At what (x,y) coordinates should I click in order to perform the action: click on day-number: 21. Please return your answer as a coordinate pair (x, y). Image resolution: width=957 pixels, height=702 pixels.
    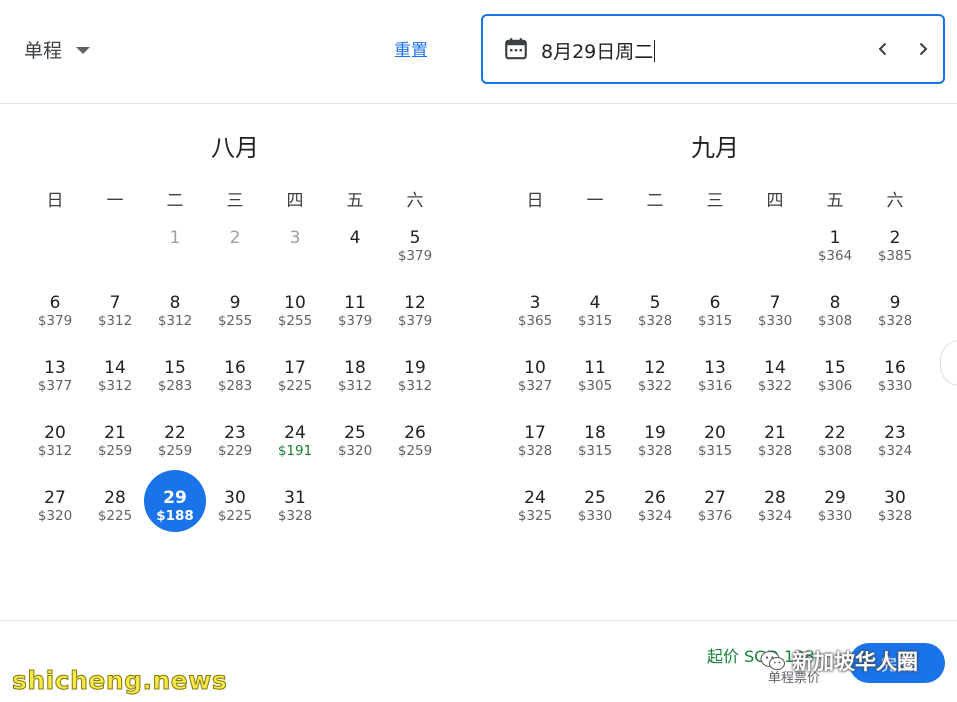
    Looking at the image, I should click on (115, 433).